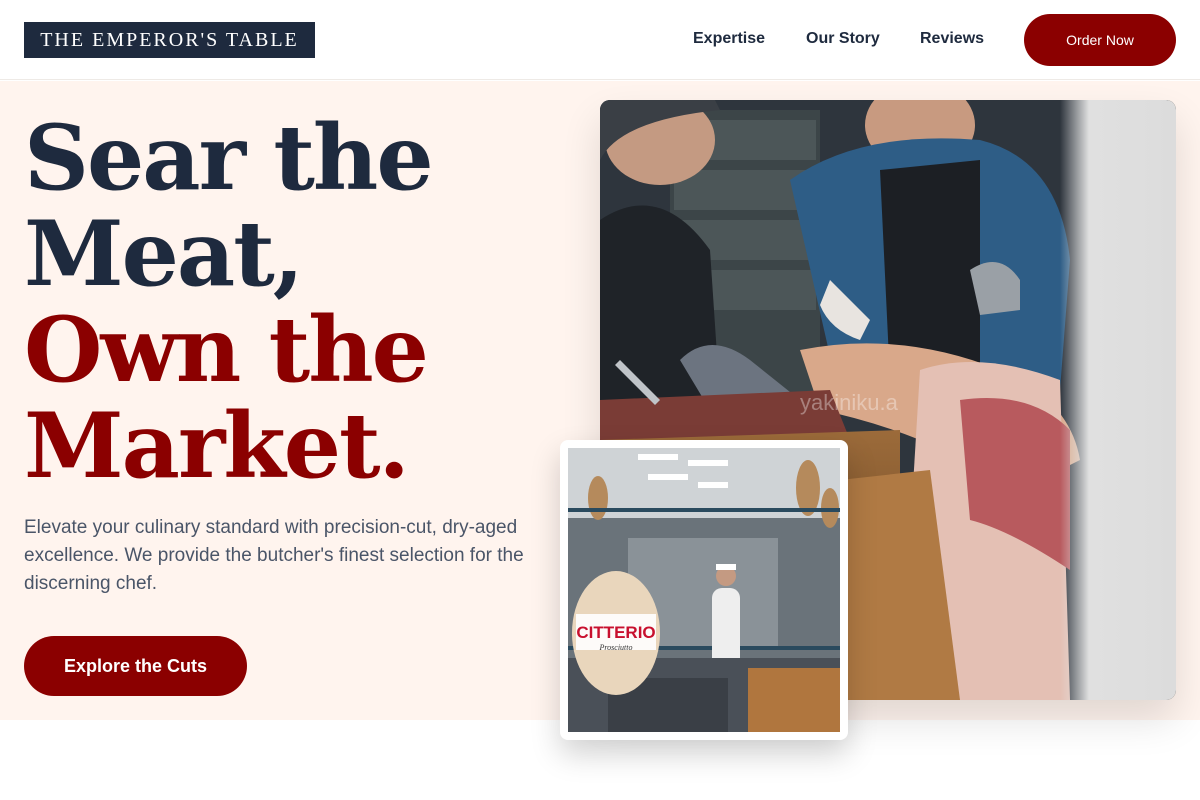  What do you see at coordinates (226, 350) in the screenshot?
I see `headline-line-3: Own the` at bounding box center [226, 350].